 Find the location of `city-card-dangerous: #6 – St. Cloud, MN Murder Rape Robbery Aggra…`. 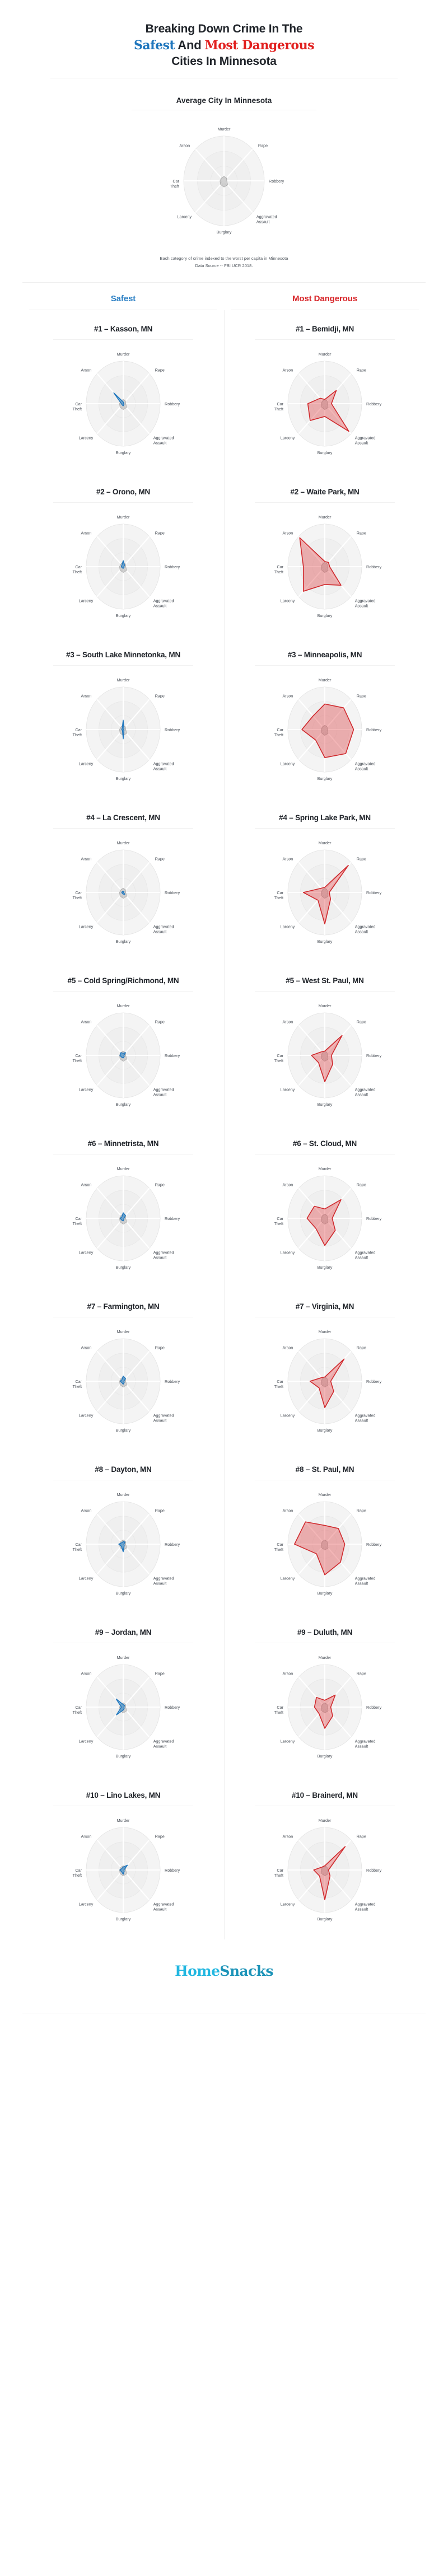

city-card-dangerous: #6 – St. Cloud, MN Murder Rape Robbery Aggra… is located at coordinates (325, 1207).